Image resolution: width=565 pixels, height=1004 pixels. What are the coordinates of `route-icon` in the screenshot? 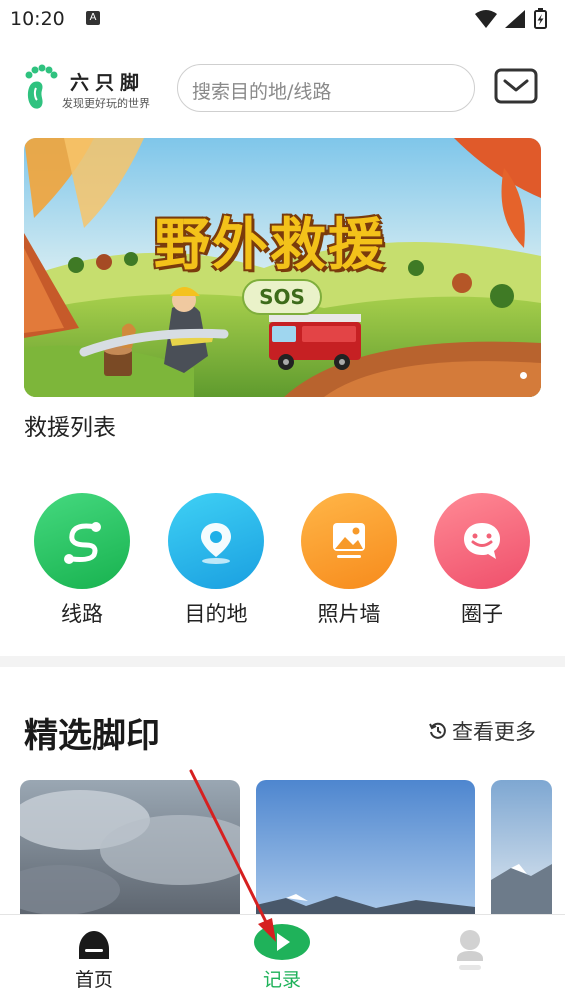 It's located at (82, 541).